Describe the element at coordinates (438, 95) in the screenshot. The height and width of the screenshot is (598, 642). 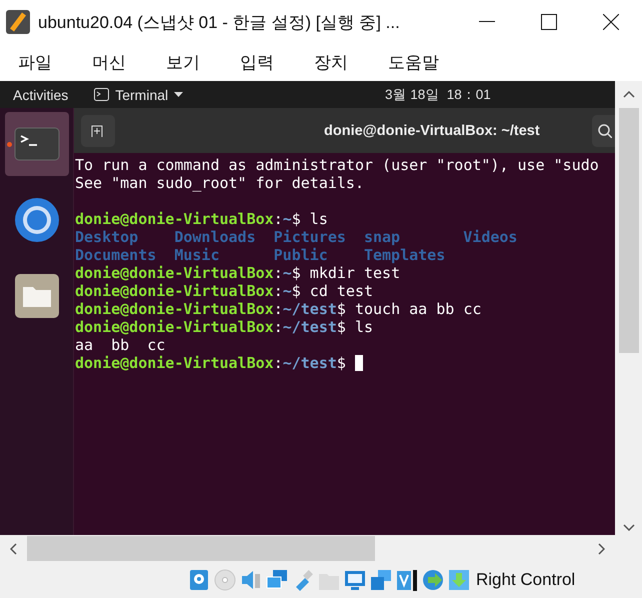
I see `clock: 3월 18일 18：01` at that location.